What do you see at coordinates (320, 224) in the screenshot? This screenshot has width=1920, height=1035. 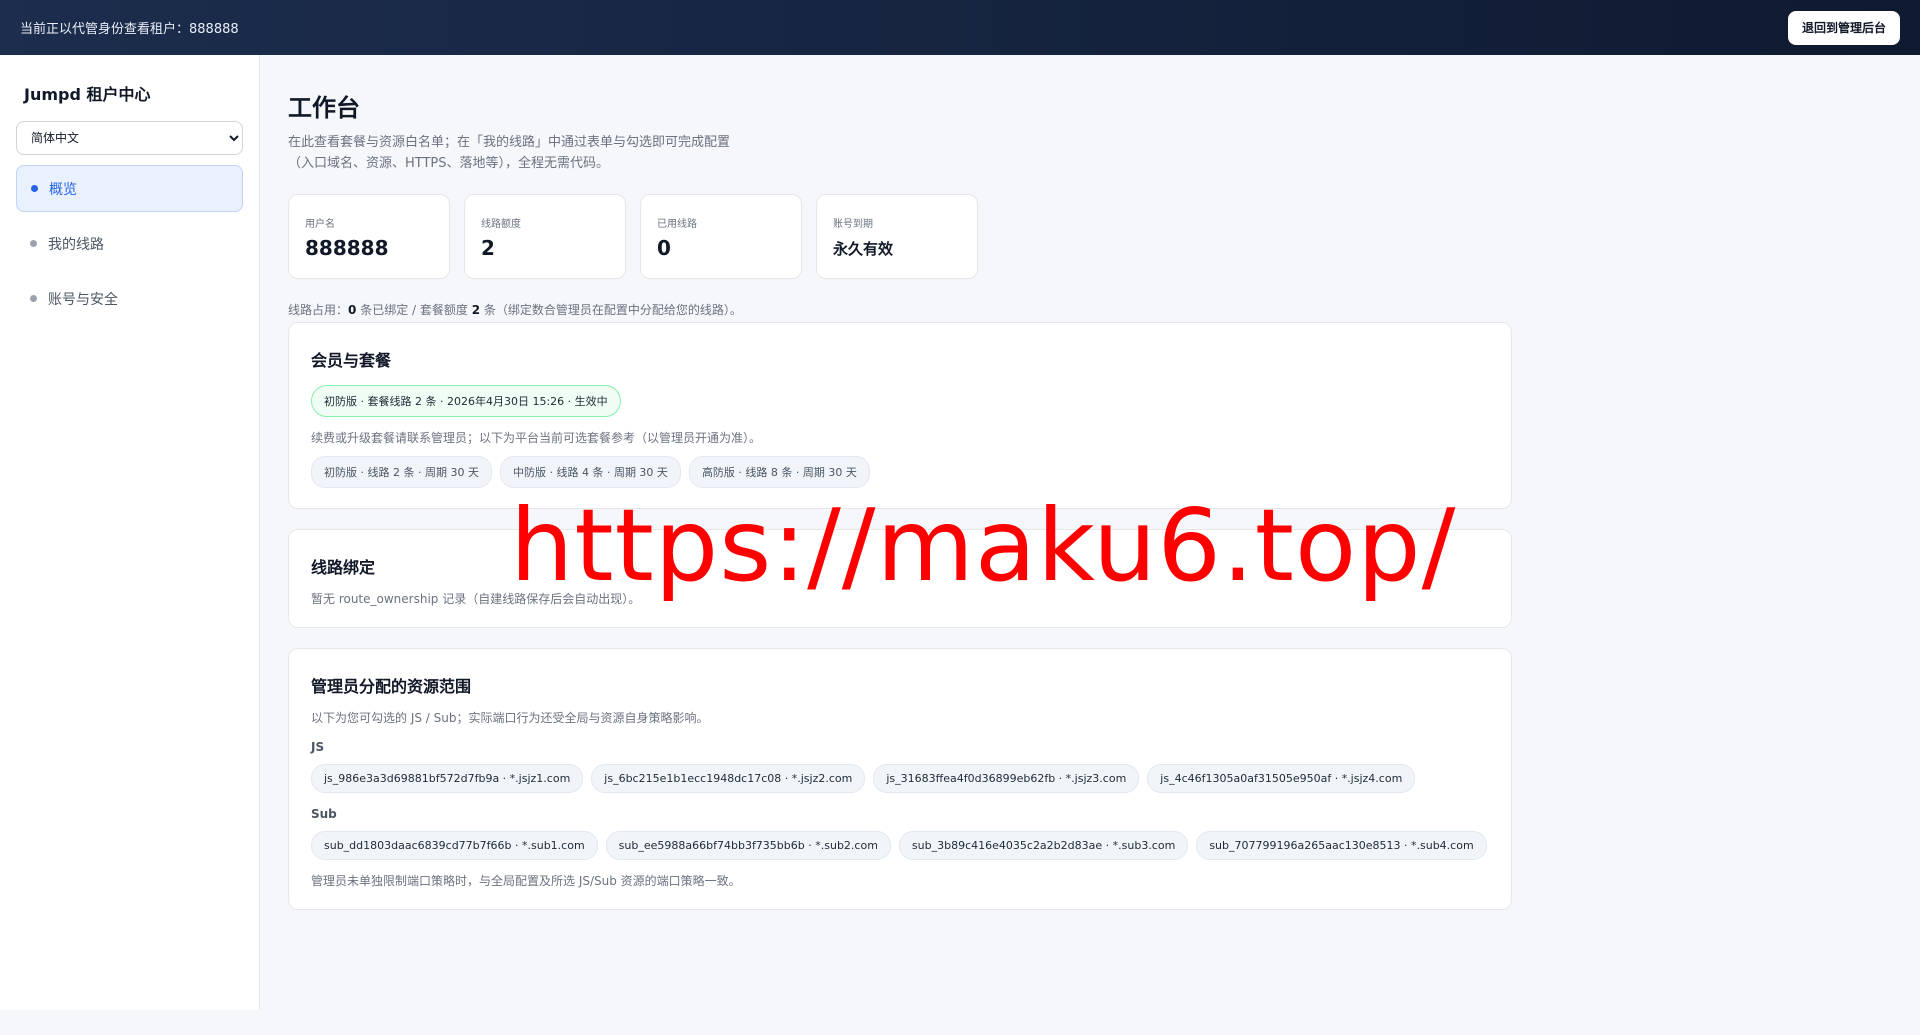 I see `stat-label: 用户名` at bounding box center [320, 224].